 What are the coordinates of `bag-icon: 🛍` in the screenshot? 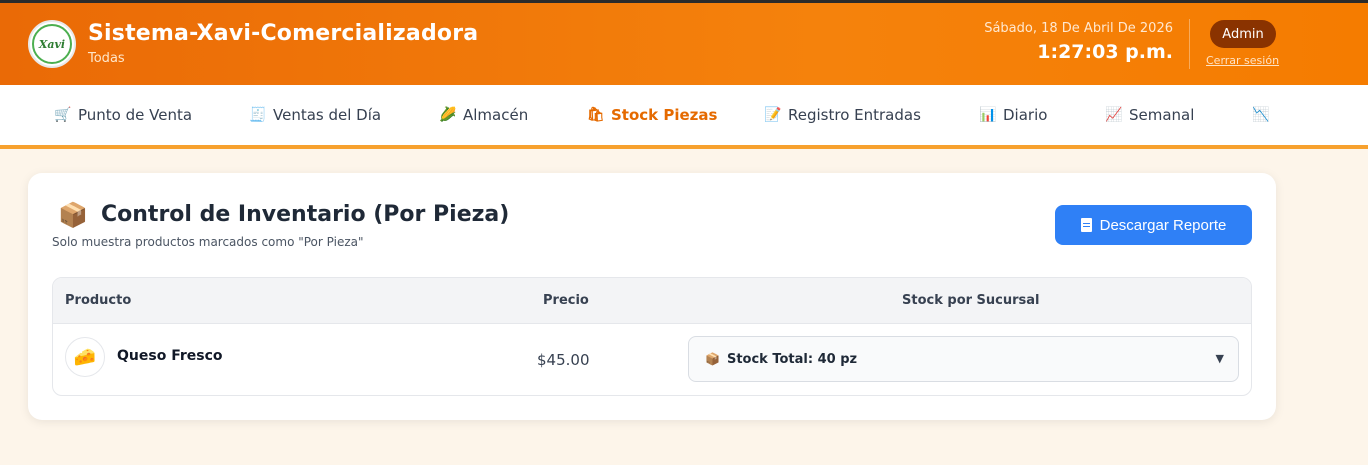 It's located at (596, 115).